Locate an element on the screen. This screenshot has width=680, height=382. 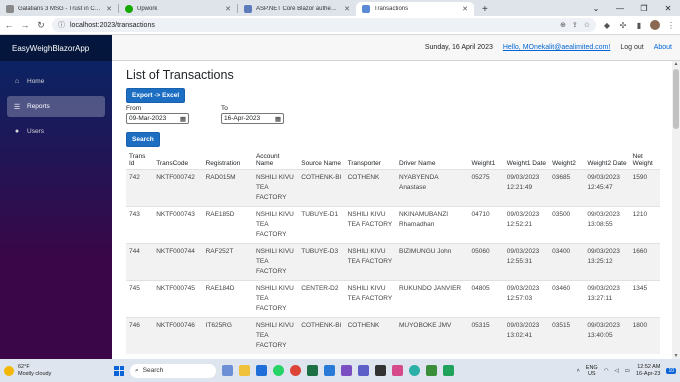
edge-icon is located at coordinates (414, 370).